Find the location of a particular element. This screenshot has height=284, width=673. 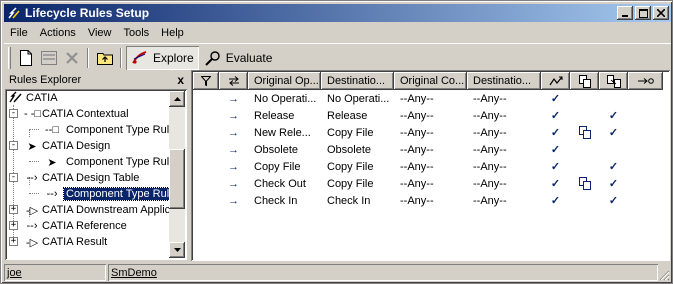

original-operation-cell: Check In is located at coordinates (284, 200).